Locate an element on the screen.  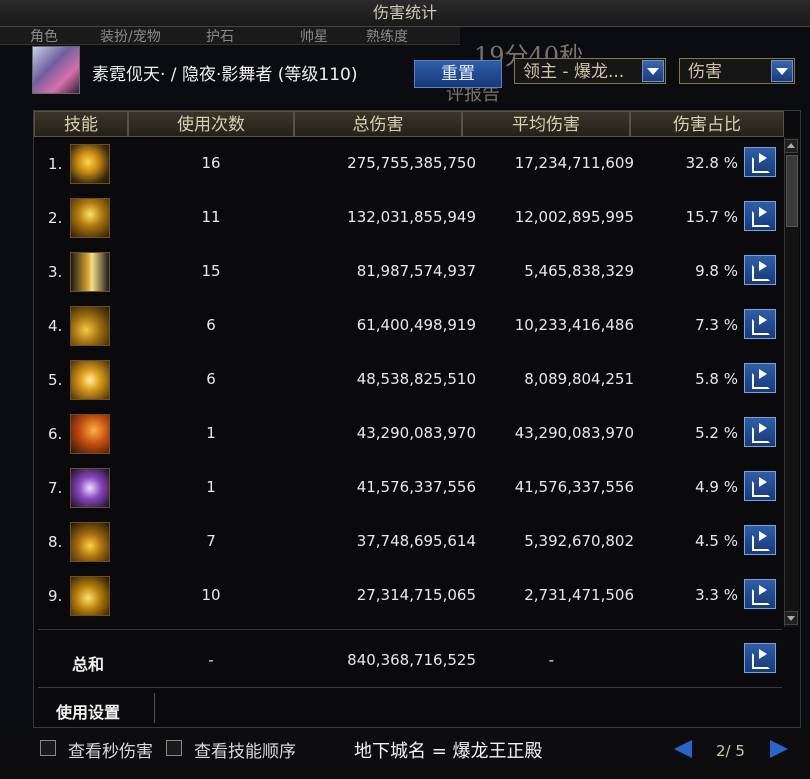
header-skill: 技能 is located at coordinates (81, 124).